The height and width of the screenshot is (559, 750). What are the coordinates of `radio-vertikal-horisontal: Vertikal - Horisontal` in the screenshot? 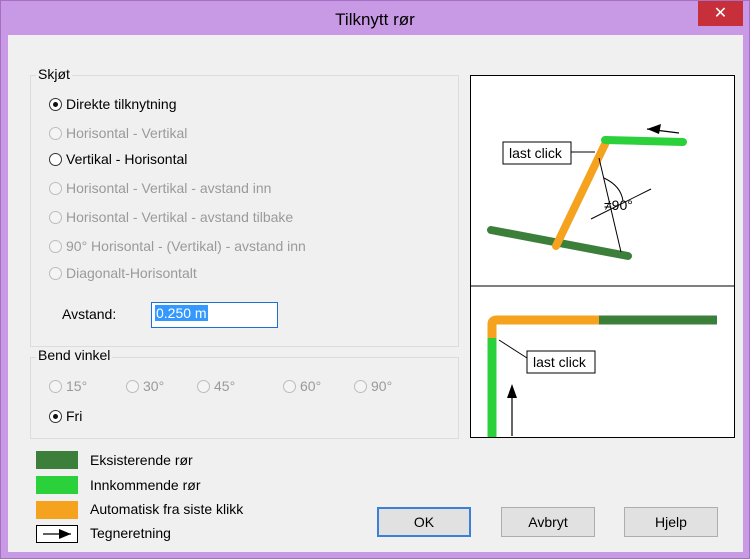 It's located at (118, 159).